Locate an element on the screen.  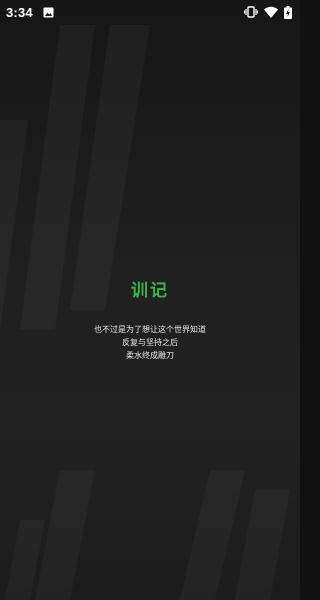
status-bar: 3:34 is located at coordinates (150, 12).